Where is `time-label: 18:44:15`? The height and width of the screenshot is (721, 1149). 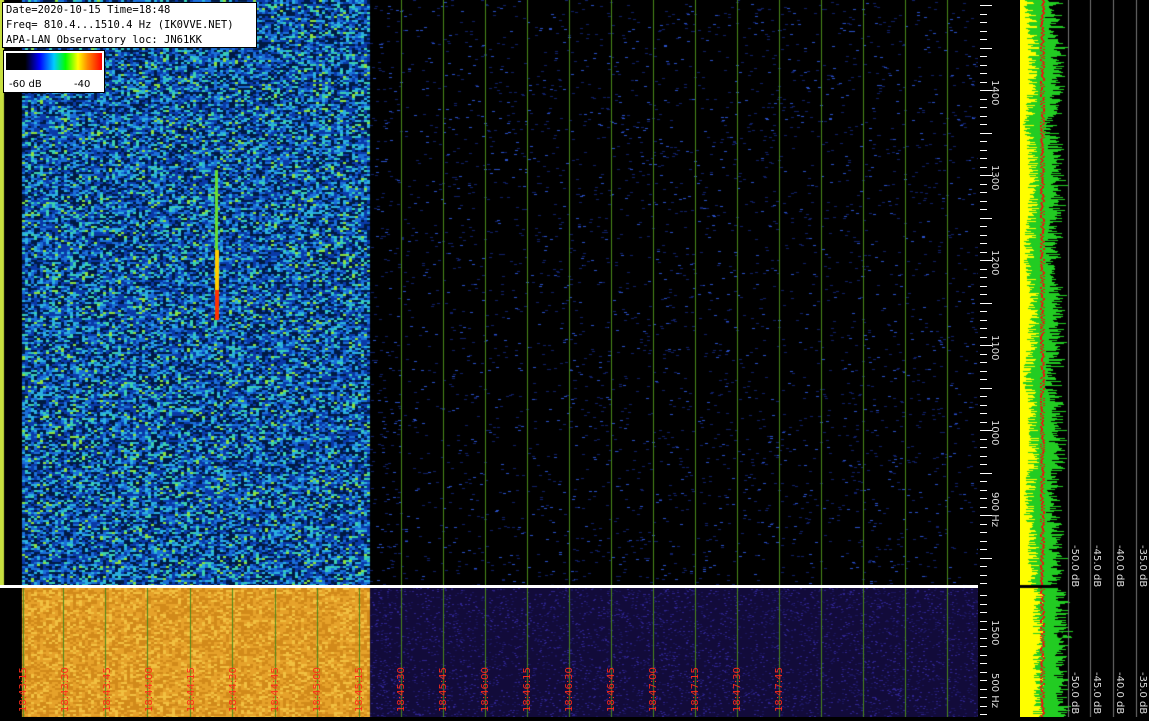
time-label: 18:44:15 is located at coordinates (191, 689).